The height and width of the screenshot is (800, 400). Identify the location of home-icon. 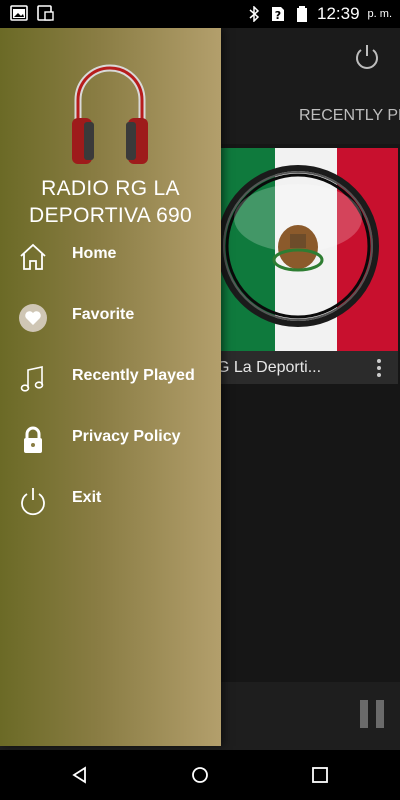
(33, 256).